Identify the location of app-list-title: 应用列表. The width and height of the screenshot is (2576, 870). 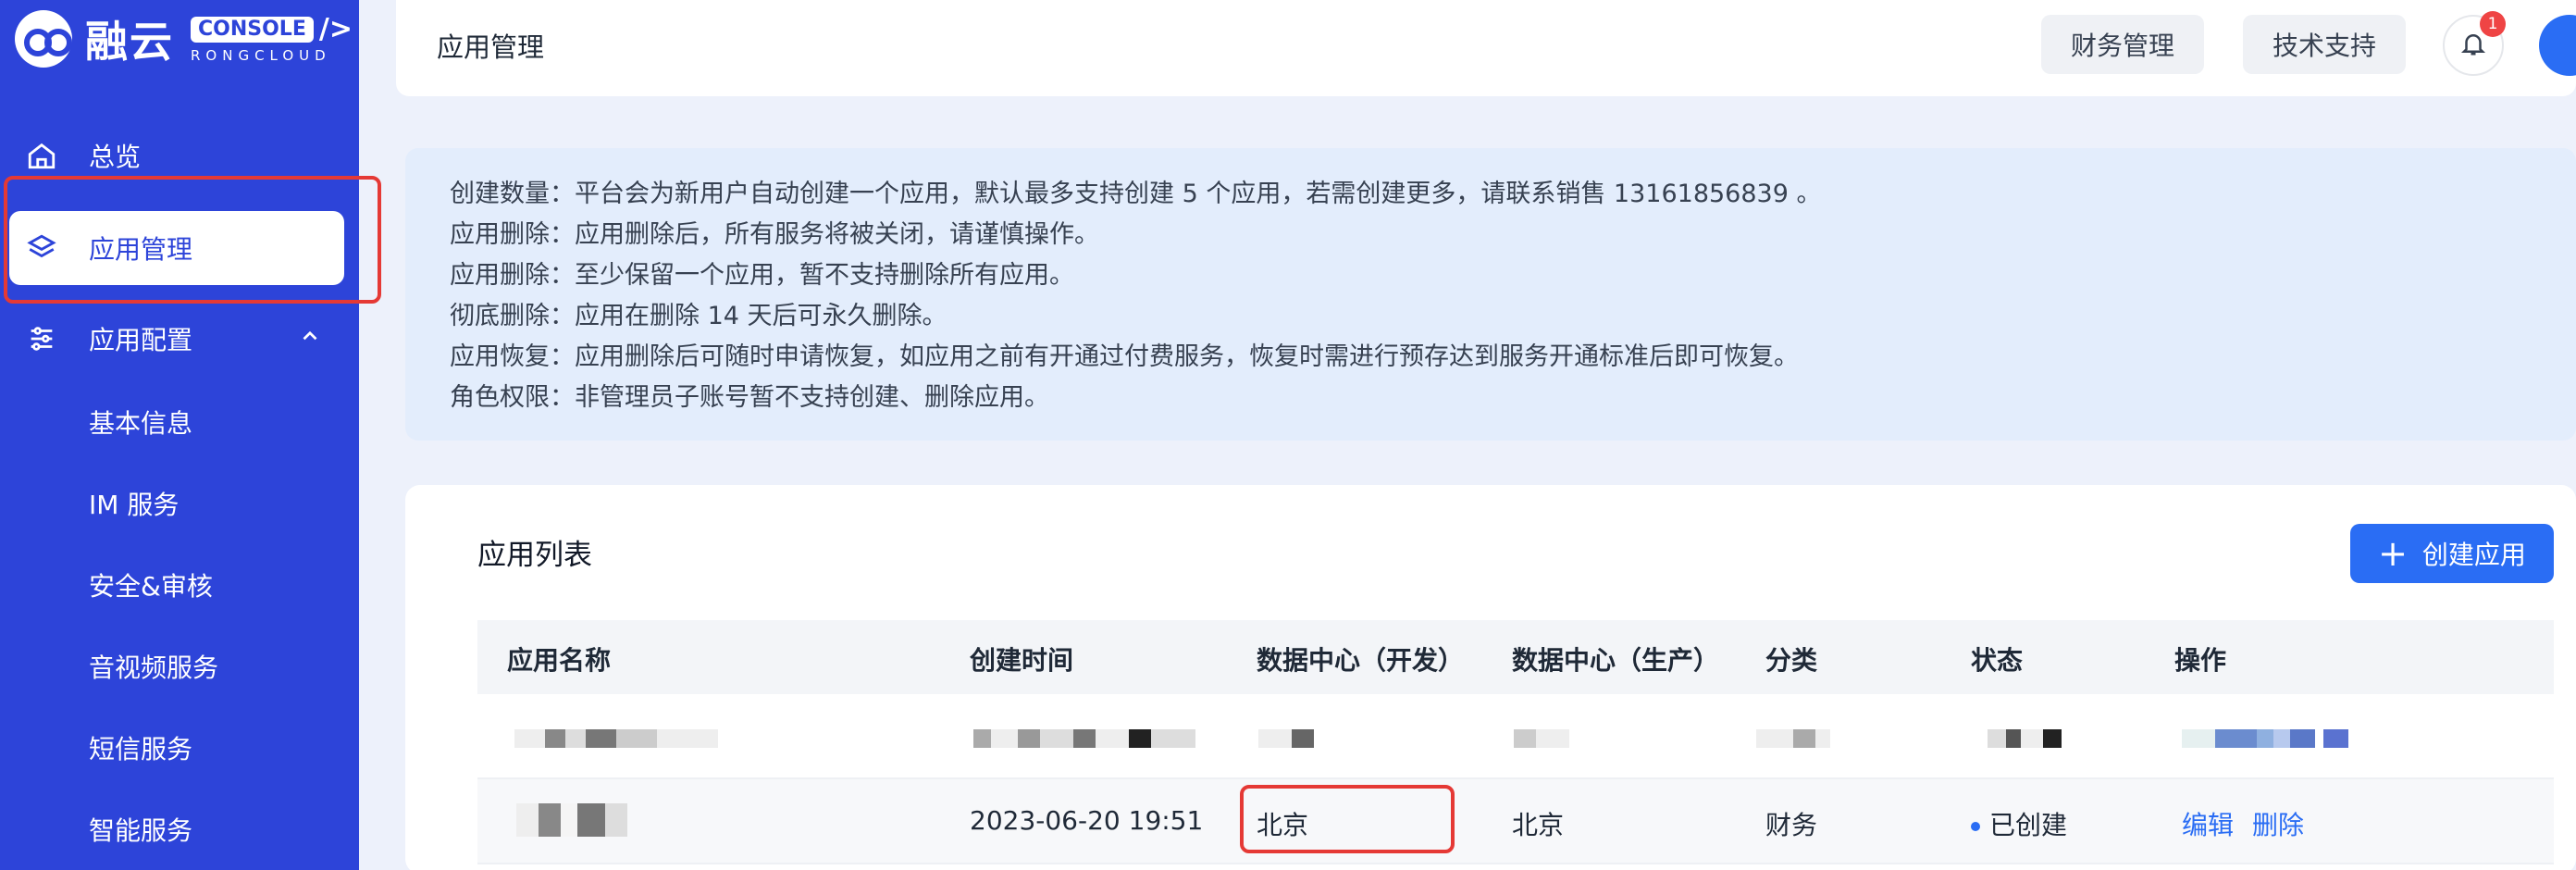
(534, 555).